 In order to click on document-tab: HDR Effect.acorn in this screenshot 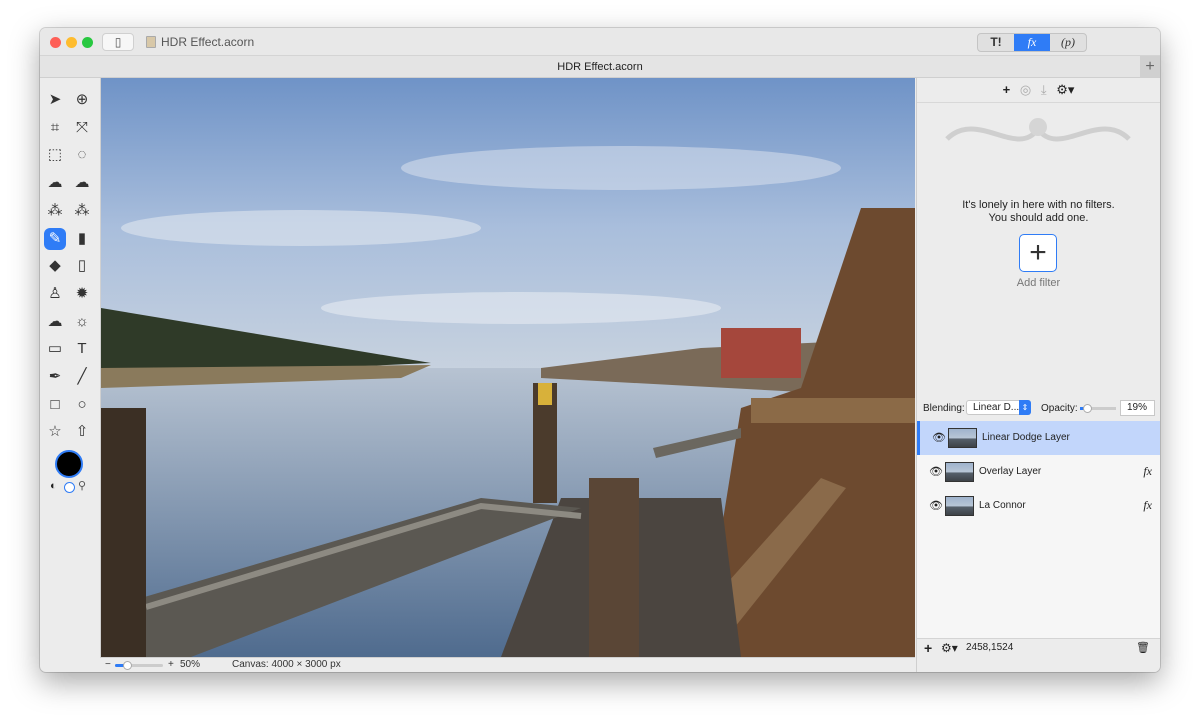, I will do `click(599, 67)`.